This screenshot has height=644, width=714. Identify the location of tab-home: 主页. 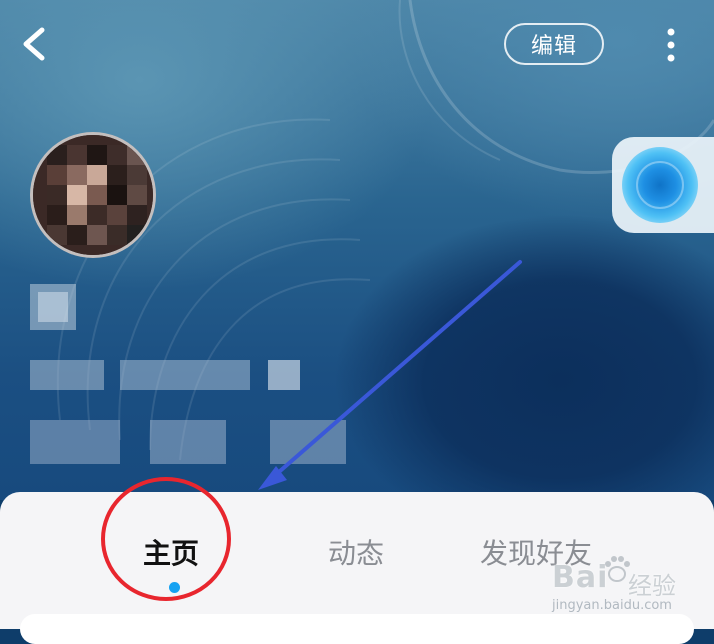
(171, 552).